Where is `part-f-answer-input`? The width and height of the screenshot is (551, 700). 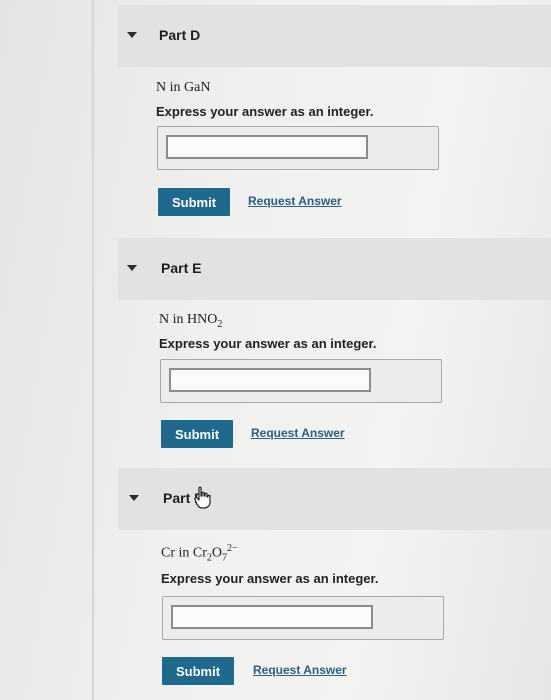
part-f-answer-input is located at coordinates (272, 617).